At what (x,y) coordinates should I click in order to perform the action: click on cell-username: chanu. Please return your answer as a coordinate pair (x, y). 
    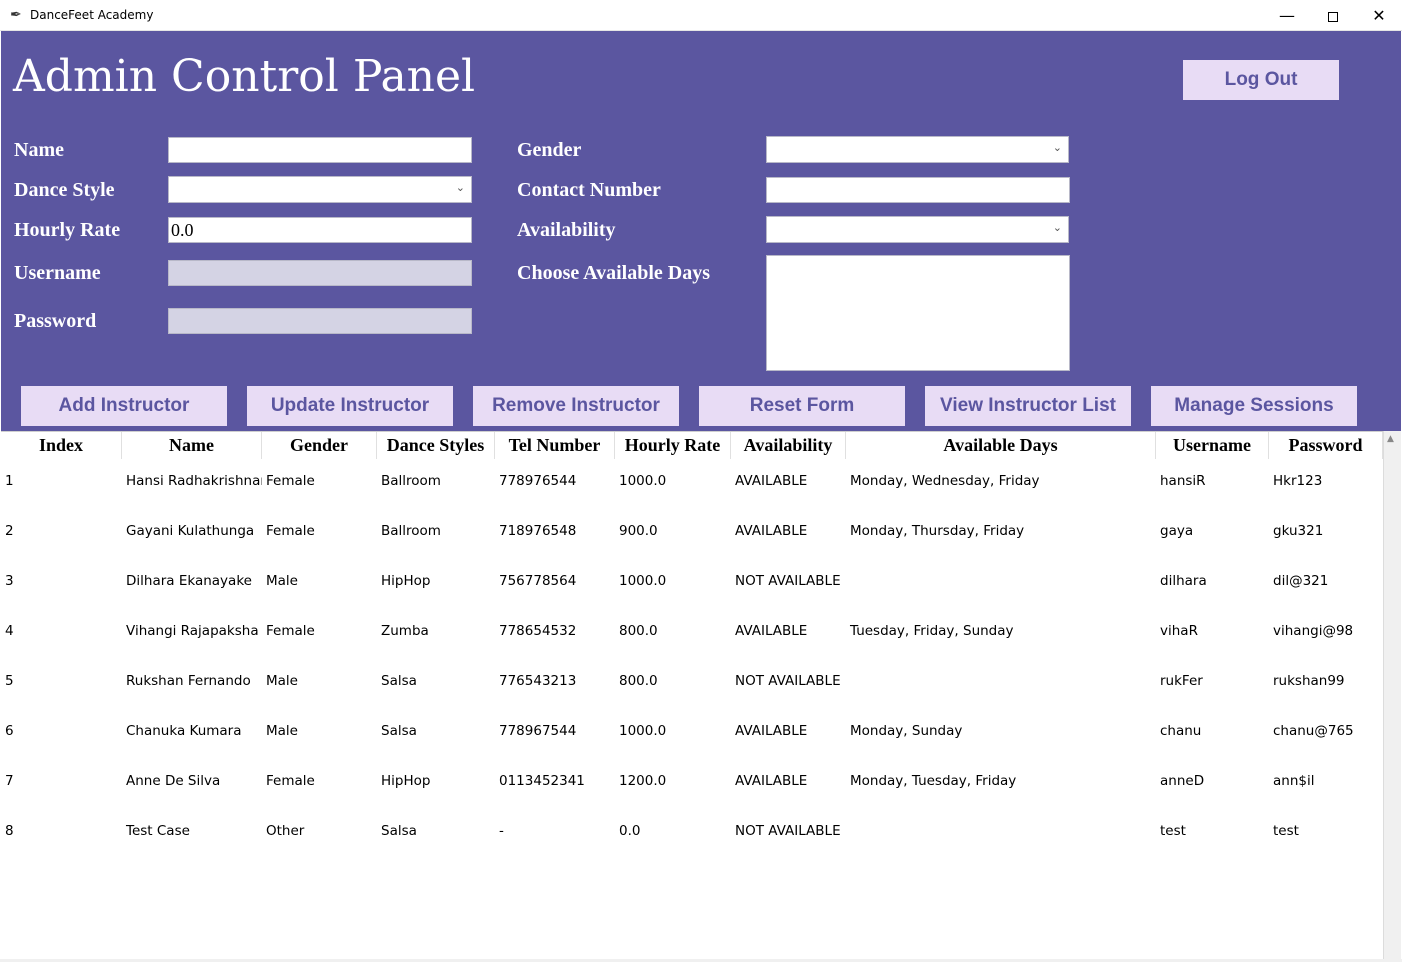
    Looking at the image, I should click on (1181, 731).